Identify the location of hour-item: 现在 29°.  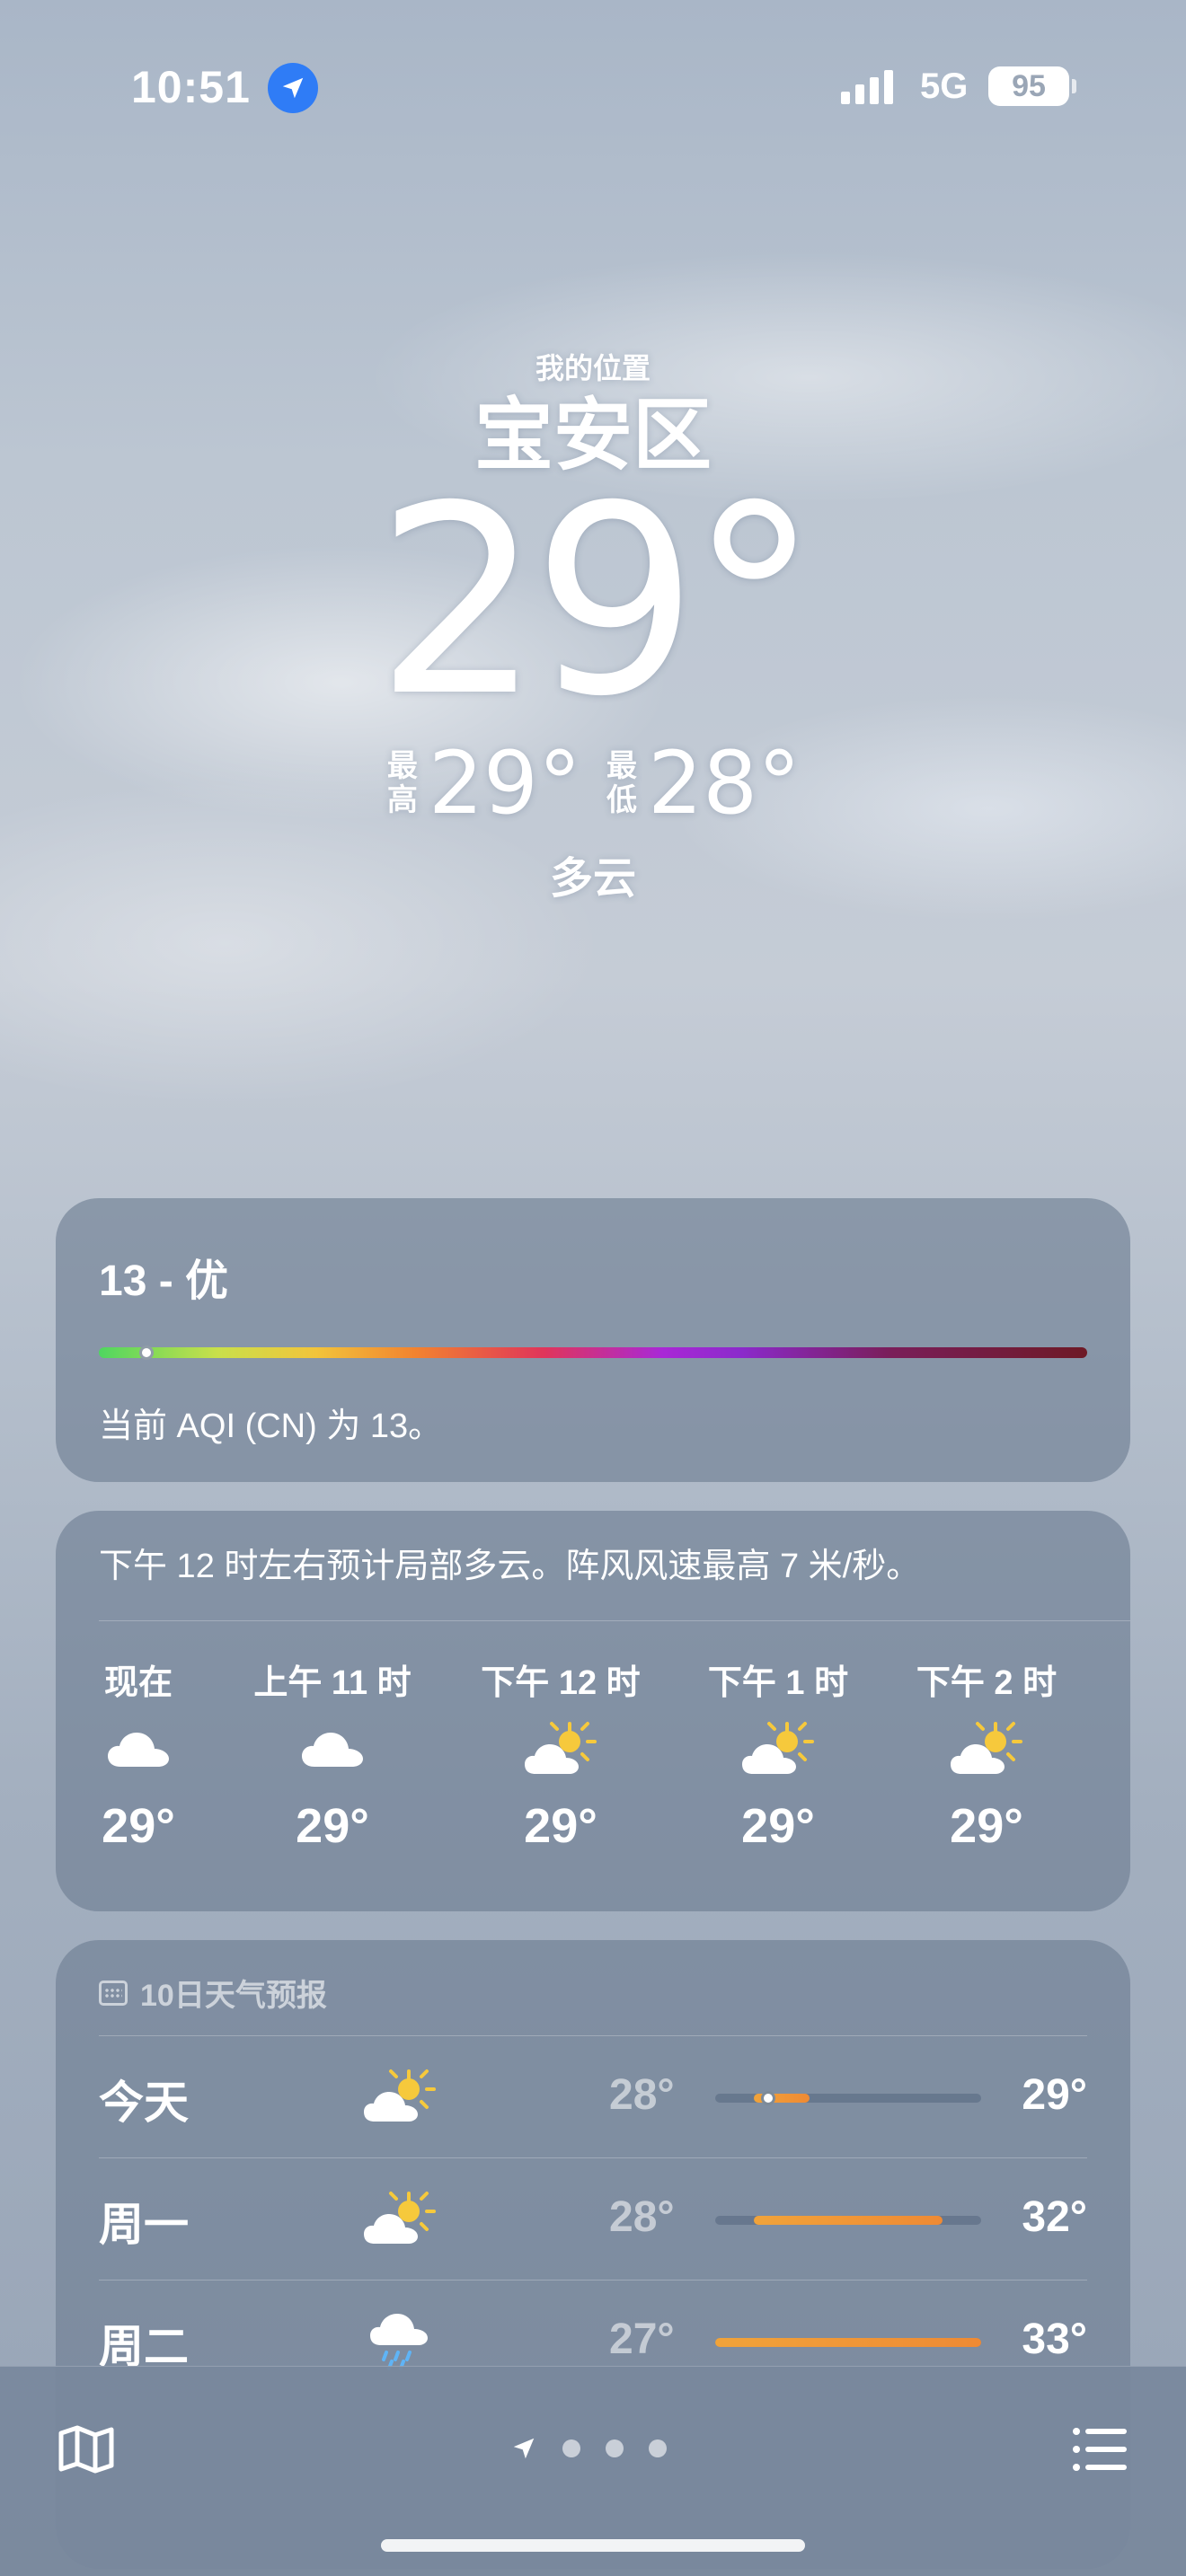
(138, 1754).